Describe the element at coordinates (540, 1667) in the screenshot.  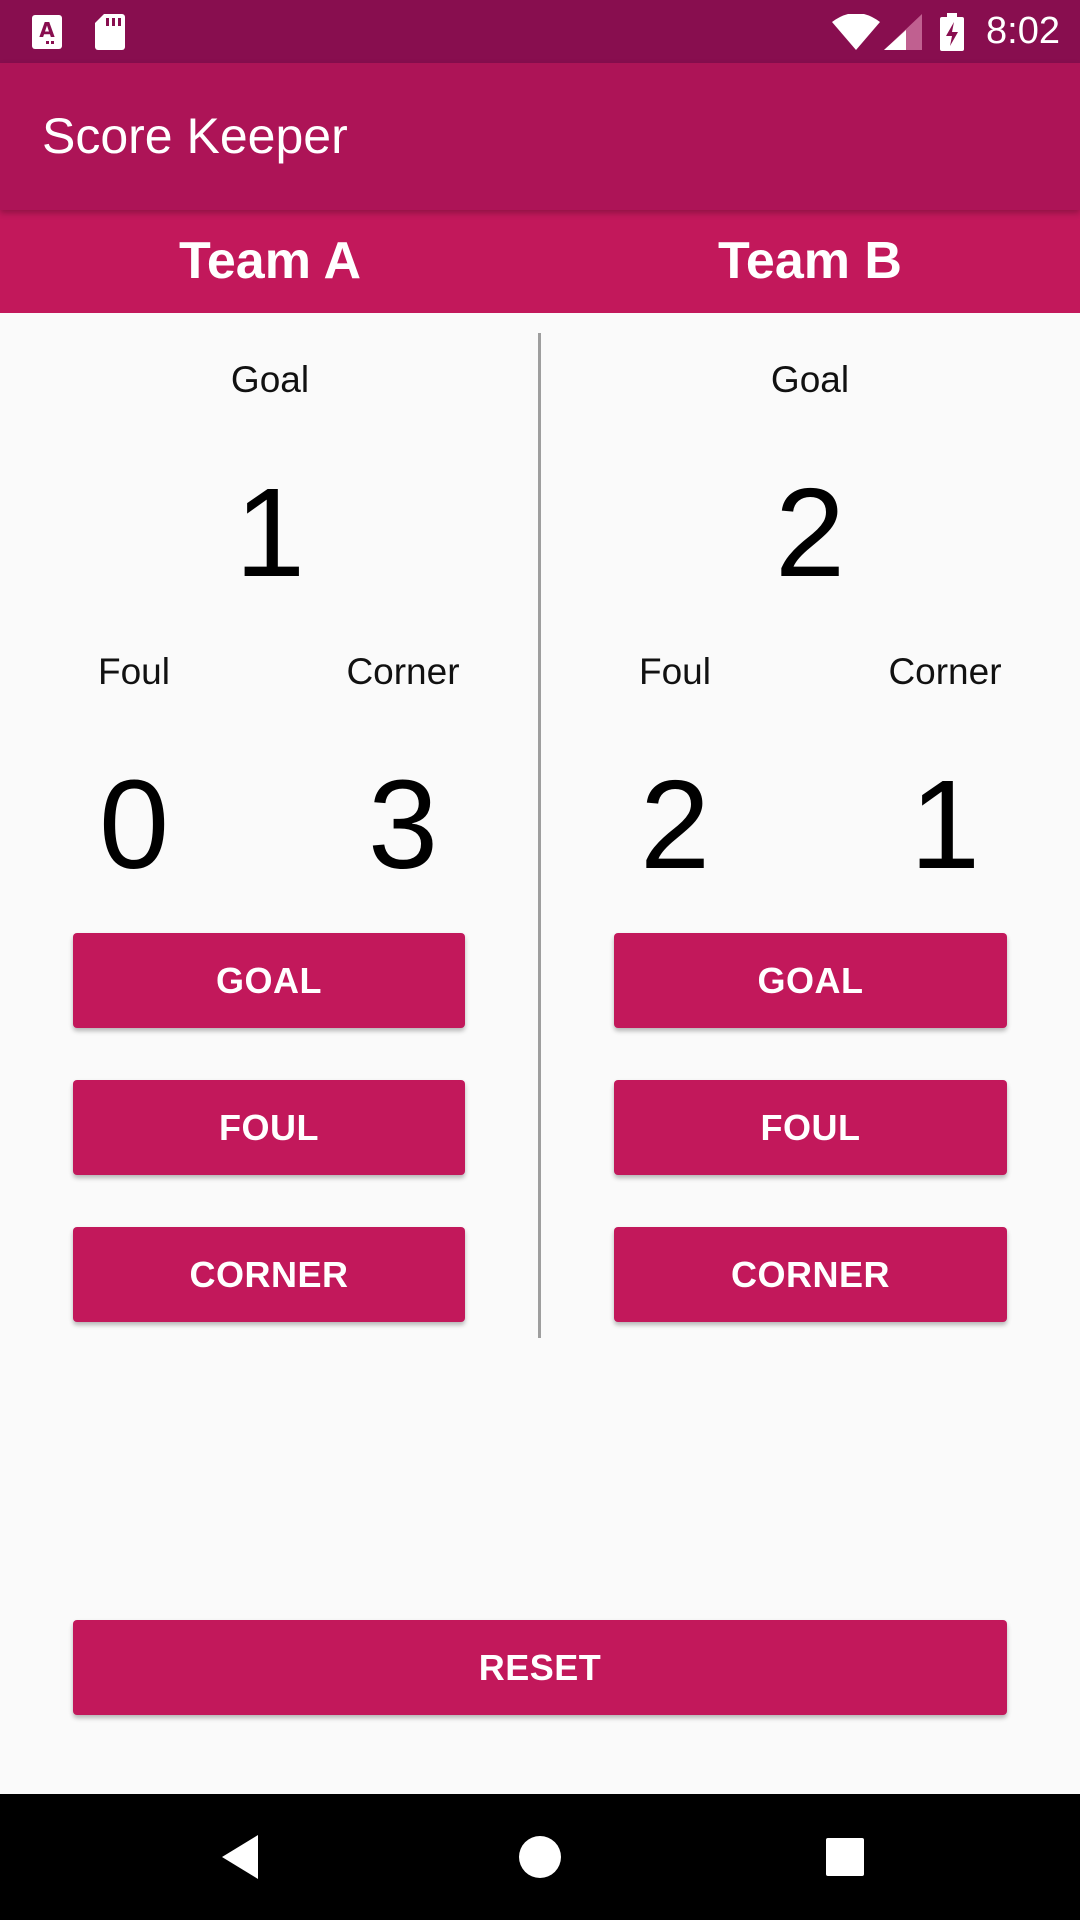
I see `reset-button: RESET` at that location.